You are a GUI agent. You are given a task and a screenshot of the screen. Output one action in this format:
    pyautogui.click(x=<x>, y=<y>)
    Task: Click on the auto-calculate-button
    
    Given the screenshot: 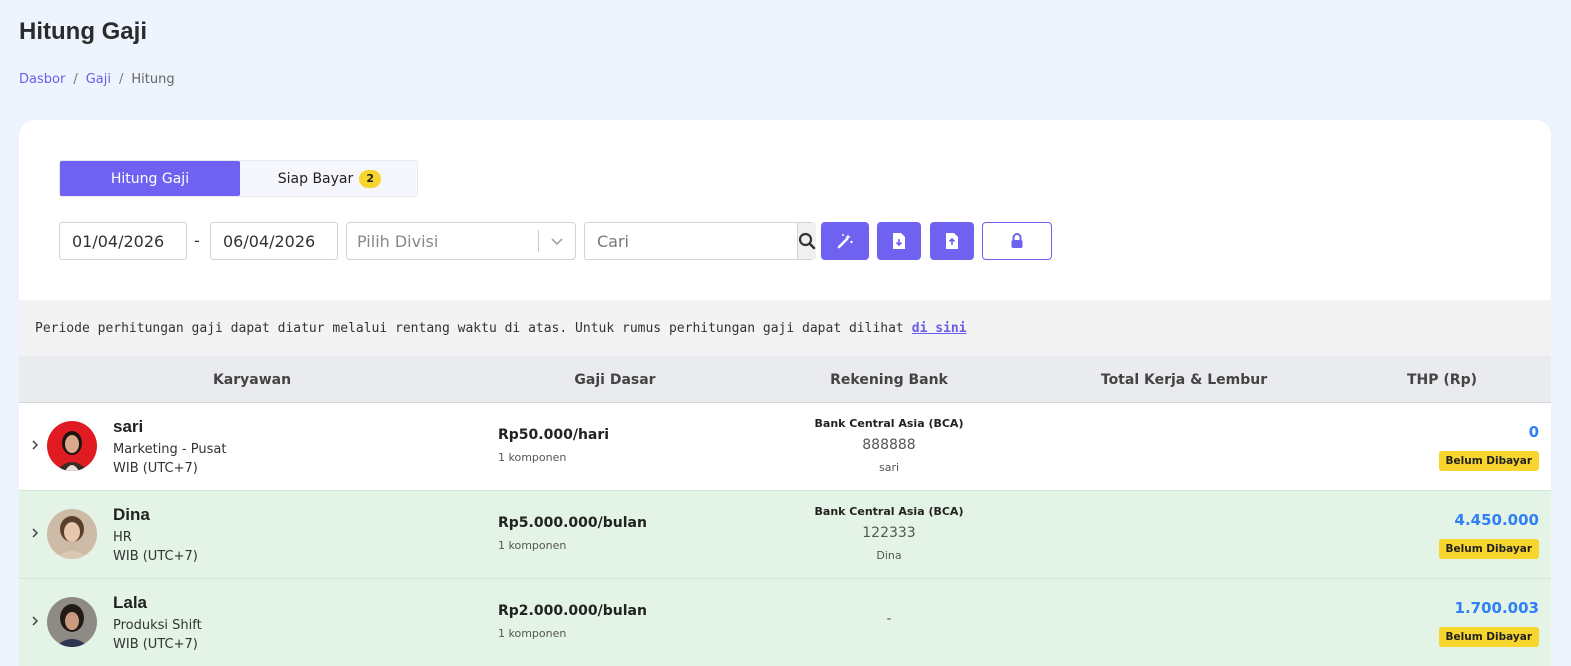 What is the action you would take?
    pyautogui.click(x=845, y=241)
    